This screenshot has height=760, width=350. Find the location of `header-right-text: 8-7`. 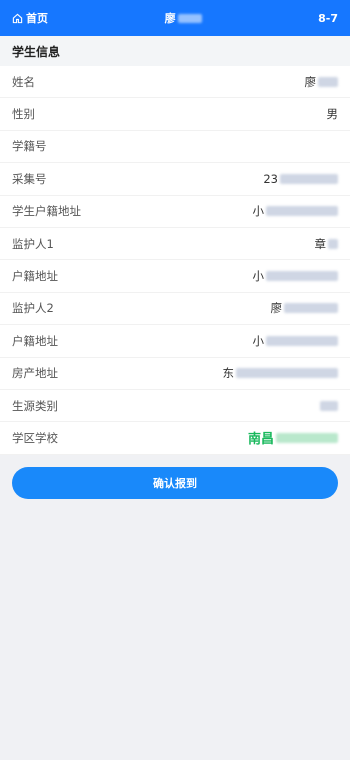

header-right-text: 8-7 is located at coordinates (328, 18).